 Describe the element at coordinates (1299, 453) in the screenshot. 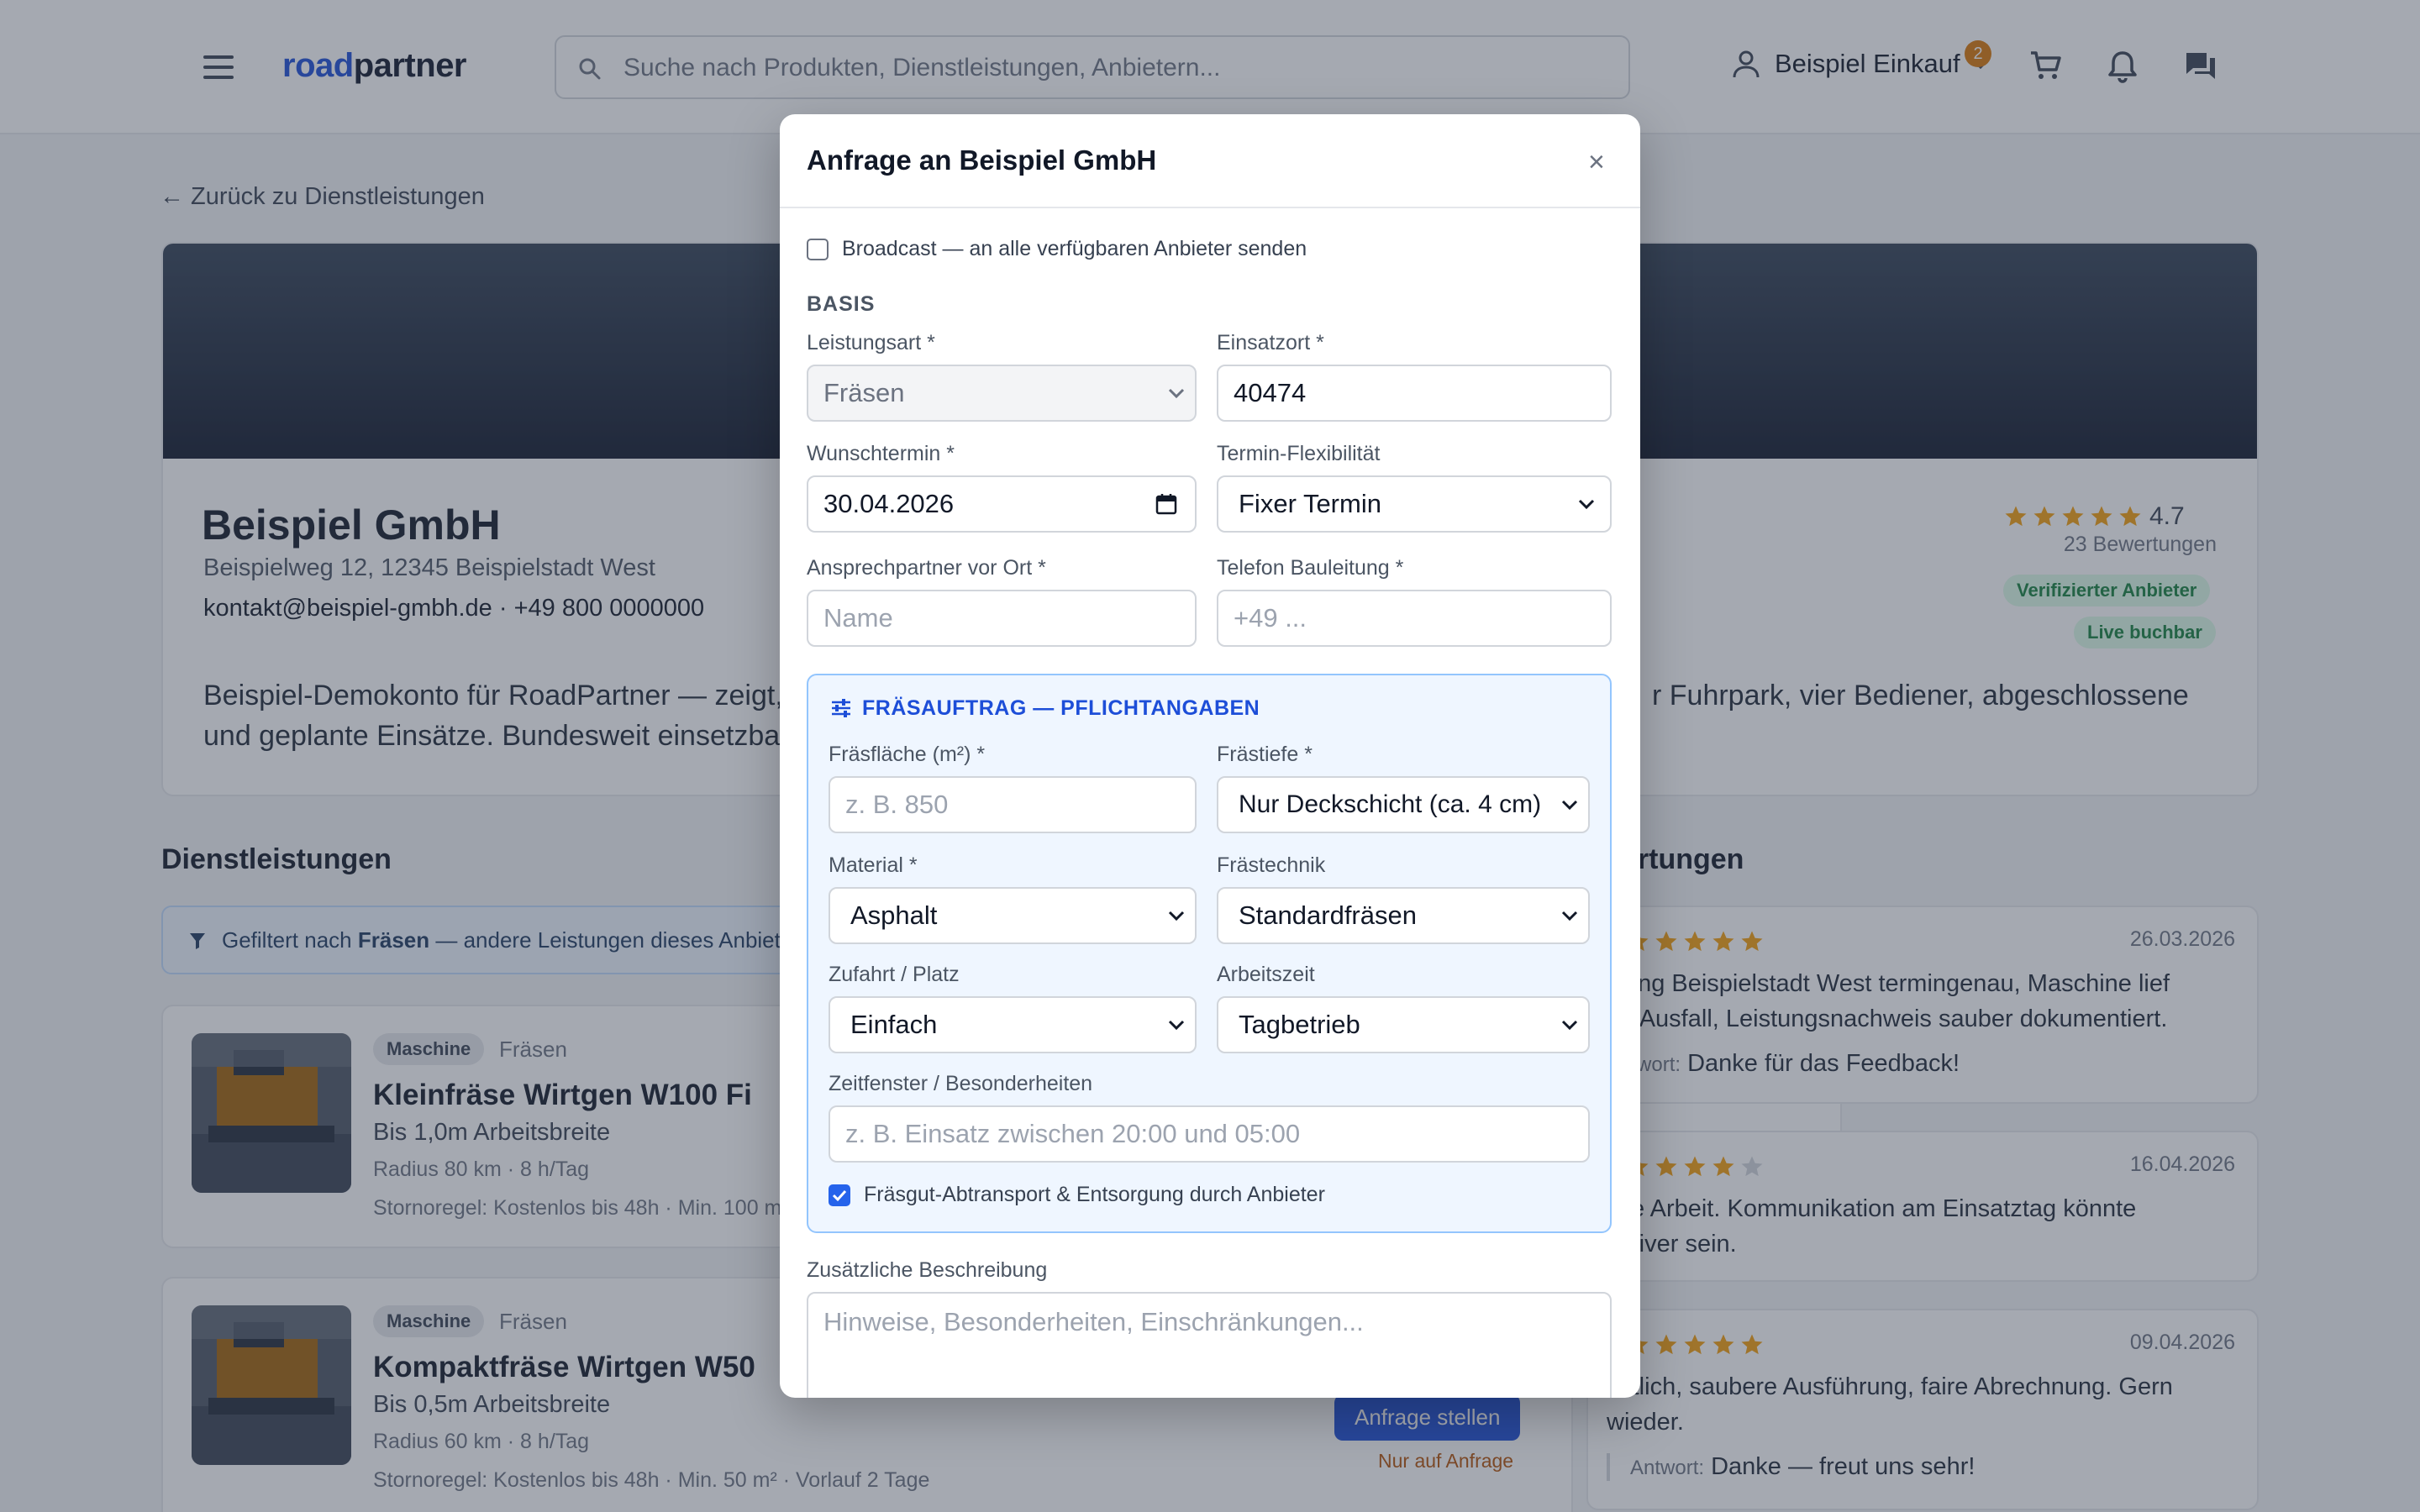

I see `flexibility-label: Termin-Flexibilität` at that location.